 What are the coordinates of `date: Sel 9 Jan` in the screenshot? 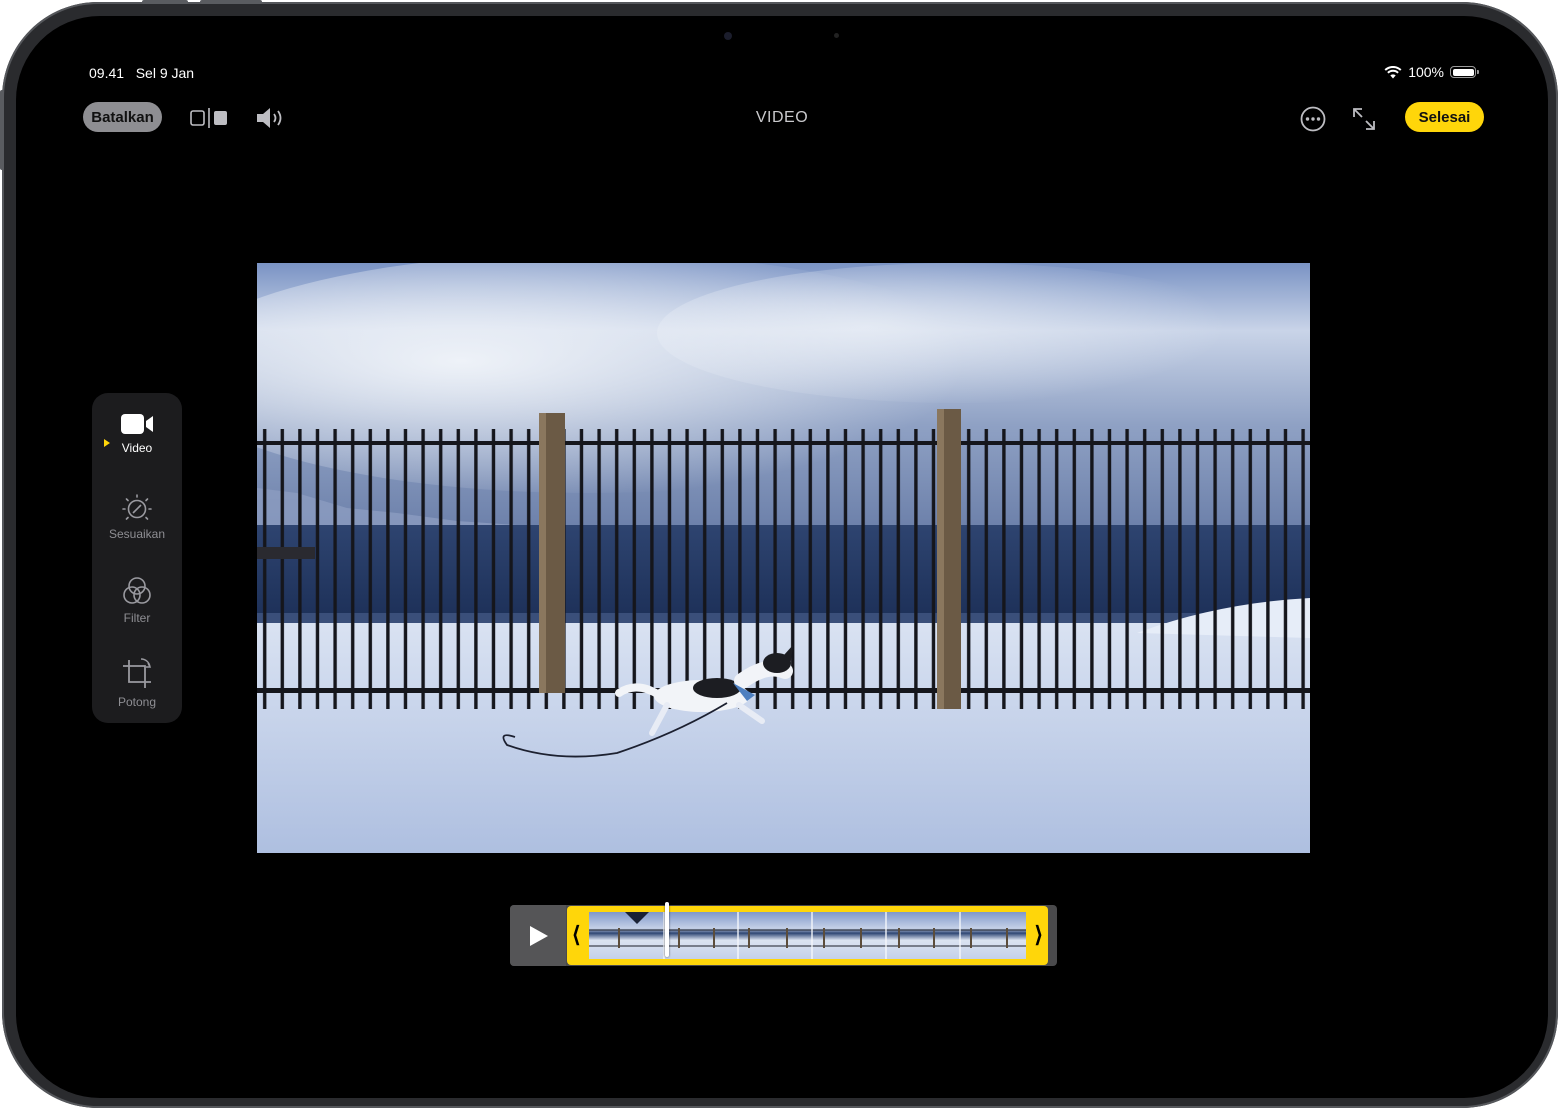 It's located at (165, 73).